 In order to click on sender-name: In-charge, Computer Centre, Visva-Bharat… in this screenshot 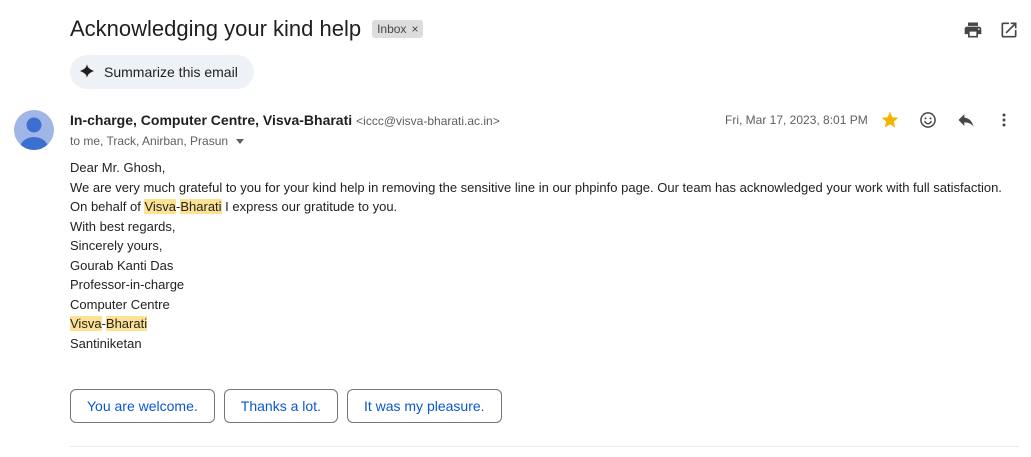, I will do `click(211, 120)`.